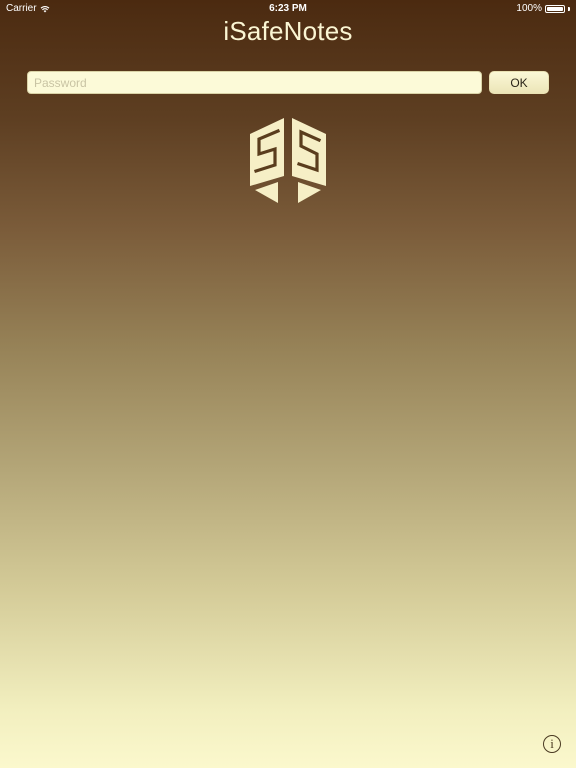 Image resolution: width=576 pixels, height=768 pixels. What do you see at coordinates (288, 160) in the screenshot?
I see `isafenotes-logo-icon` at bounding box center [288, 160].